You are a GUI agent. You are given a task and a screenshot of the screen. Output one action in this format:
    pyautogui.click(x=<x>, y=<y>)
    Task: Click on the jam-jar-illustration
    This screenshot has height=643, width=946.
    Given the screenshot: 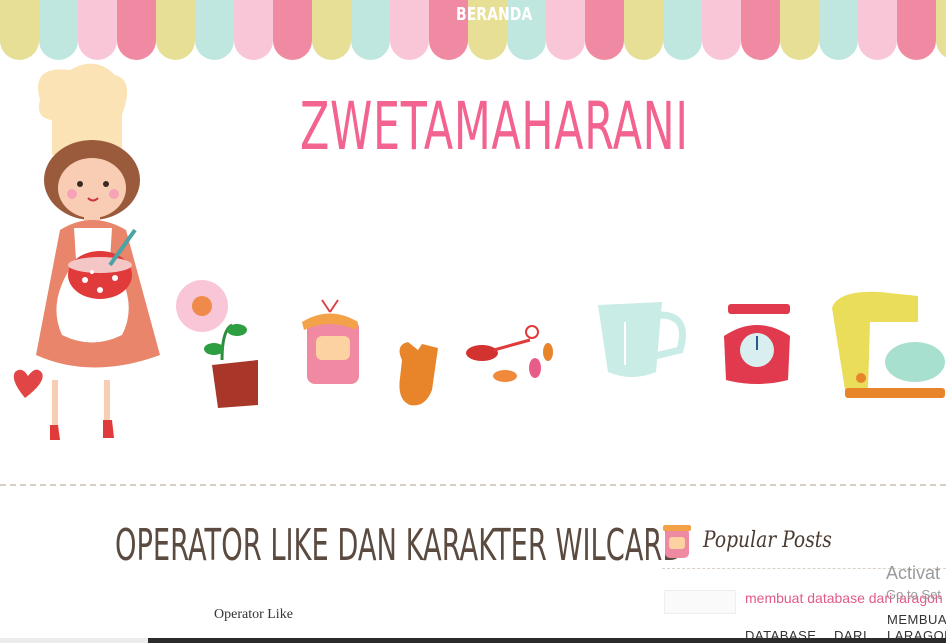 What is the action you would take?
    pyautogui.click(x=330, y=341)
    